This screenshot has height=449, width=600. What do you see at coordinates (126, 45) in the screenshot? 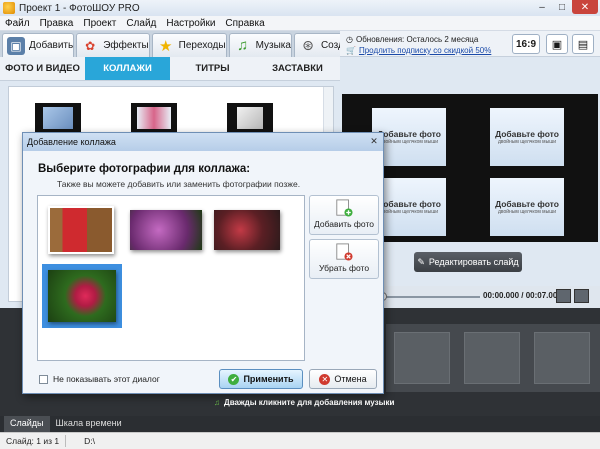
I see `tab-effects-label: Эффекты` at bounding box center [126, 45].